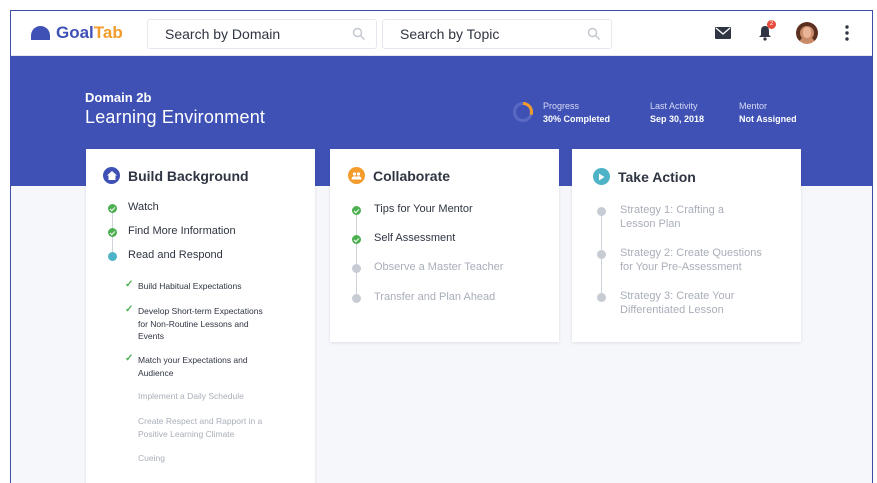  I want to click on progress-ring-icon, so click(523, 112).